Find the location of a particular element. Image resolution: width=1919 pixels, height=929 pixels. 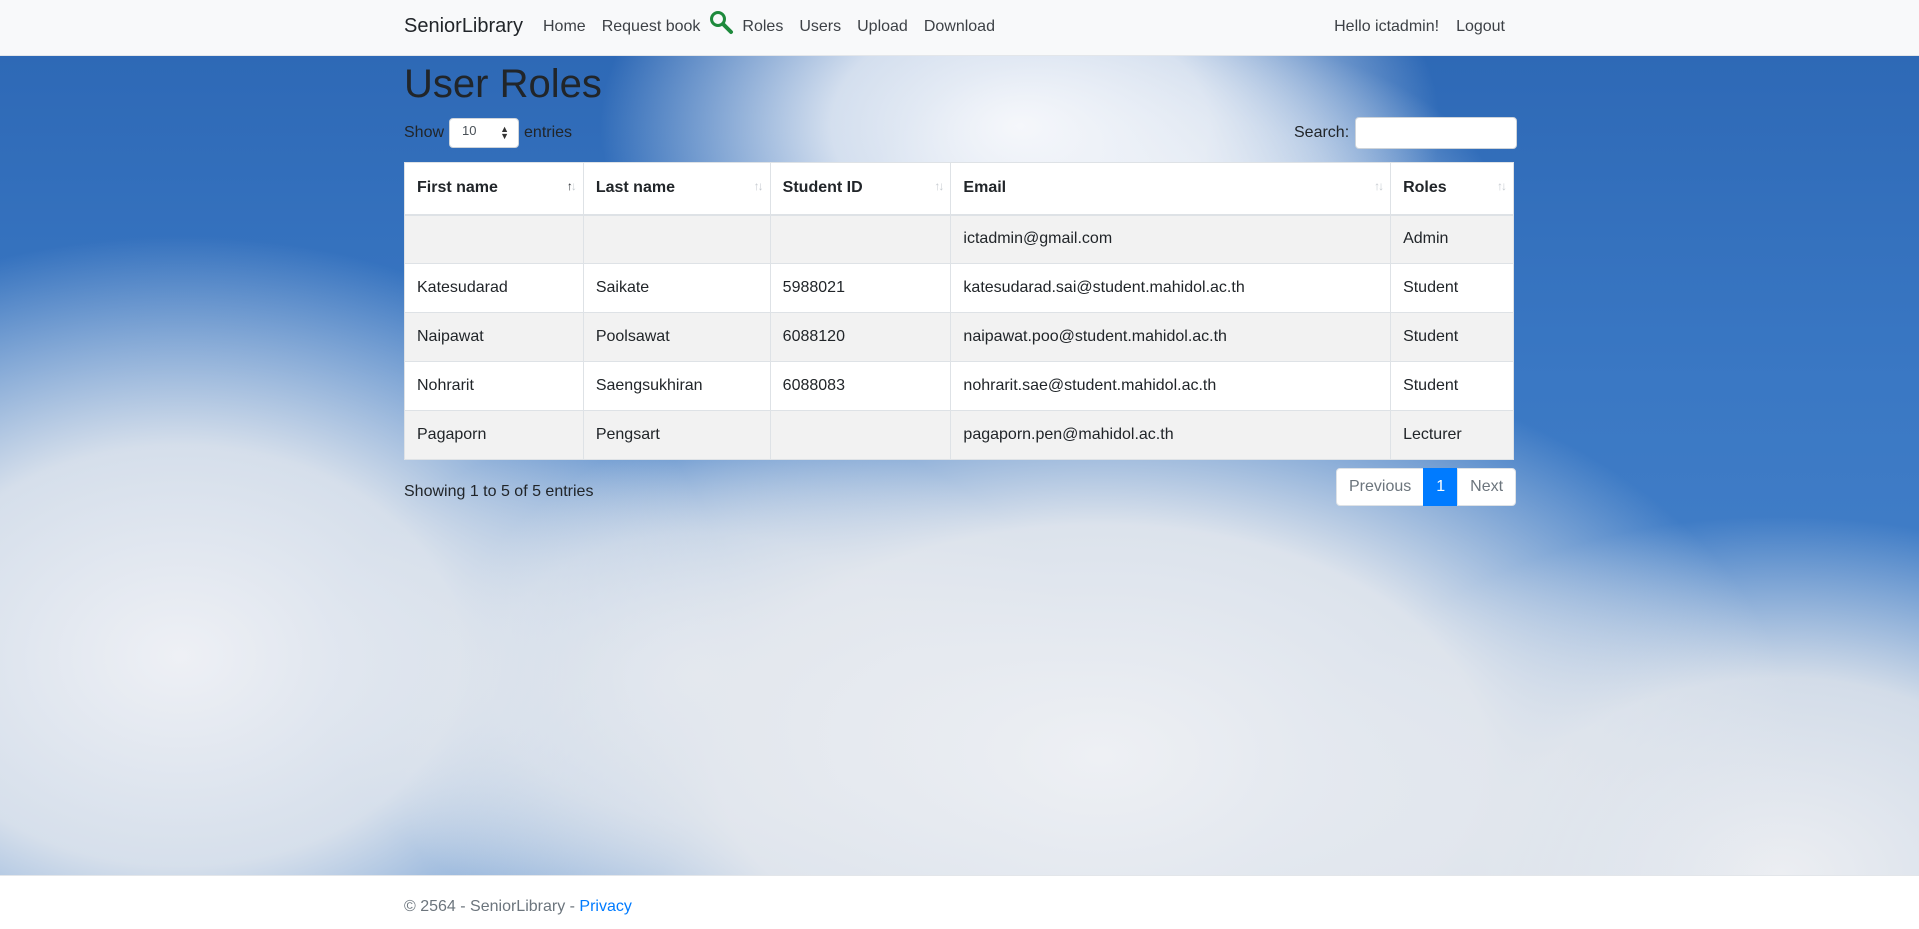

table-search: Search: is located at coordinates (1406, 133).